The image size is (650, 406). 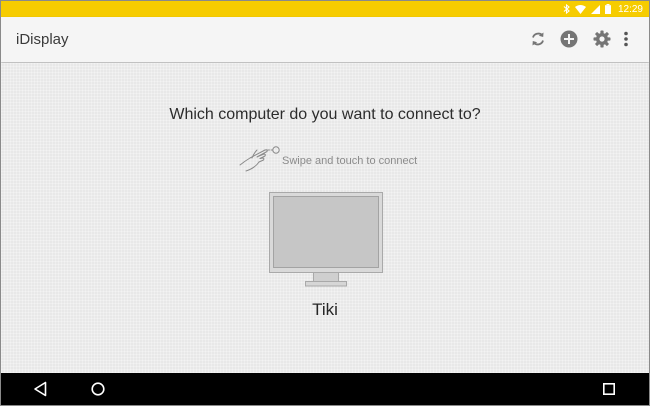 I want to click on monitor-icon, so click(x=326, y=241).